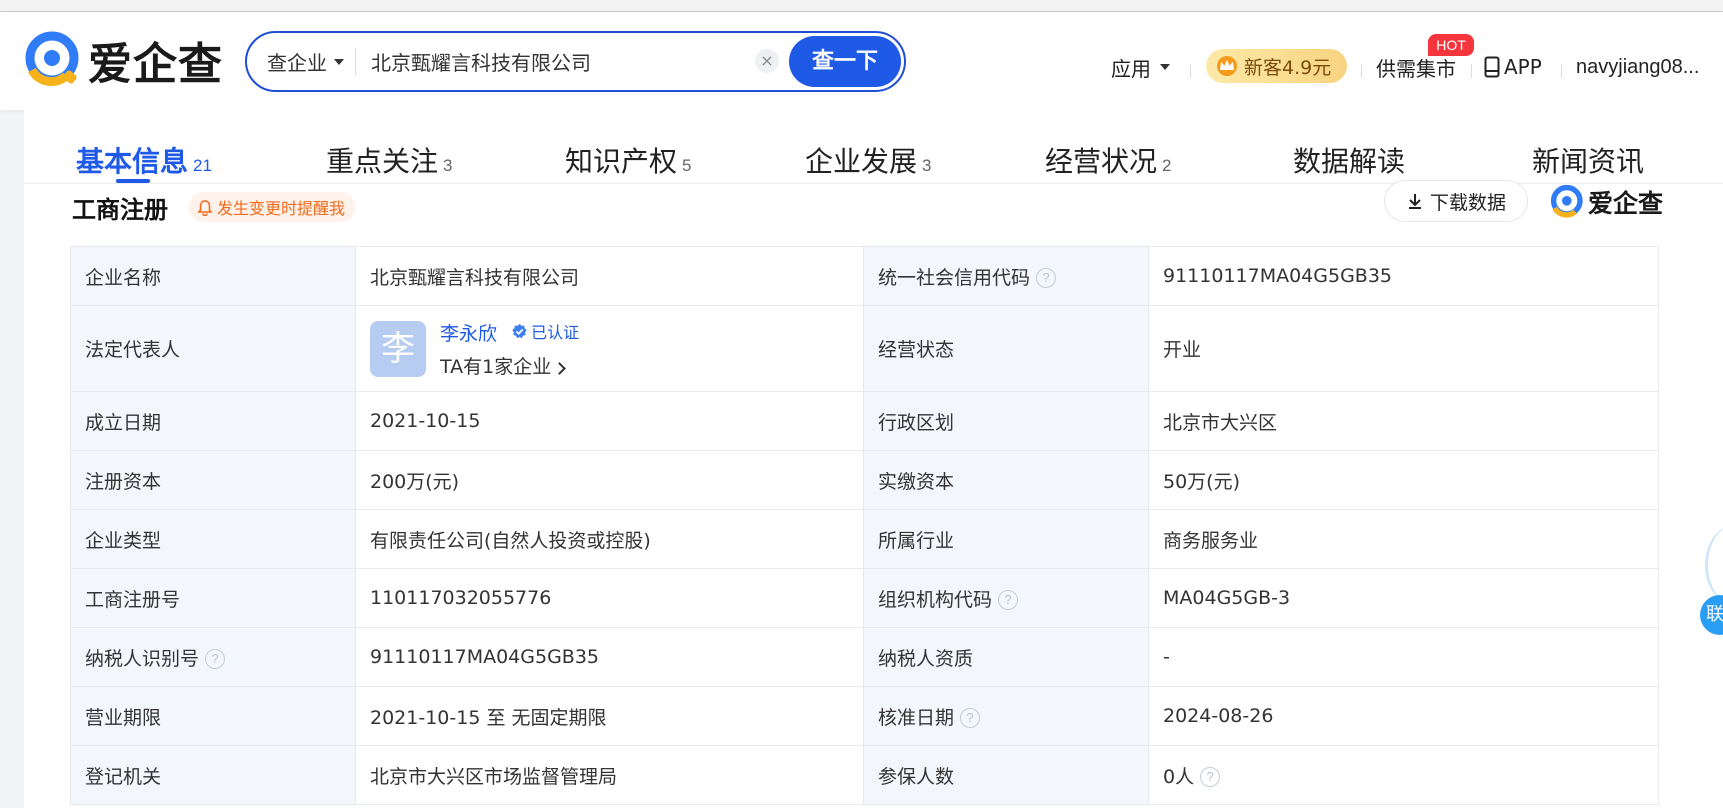  Describe the element at coordinates (861, 6) in the screenshot. I see `browser-top-strip` at that location.